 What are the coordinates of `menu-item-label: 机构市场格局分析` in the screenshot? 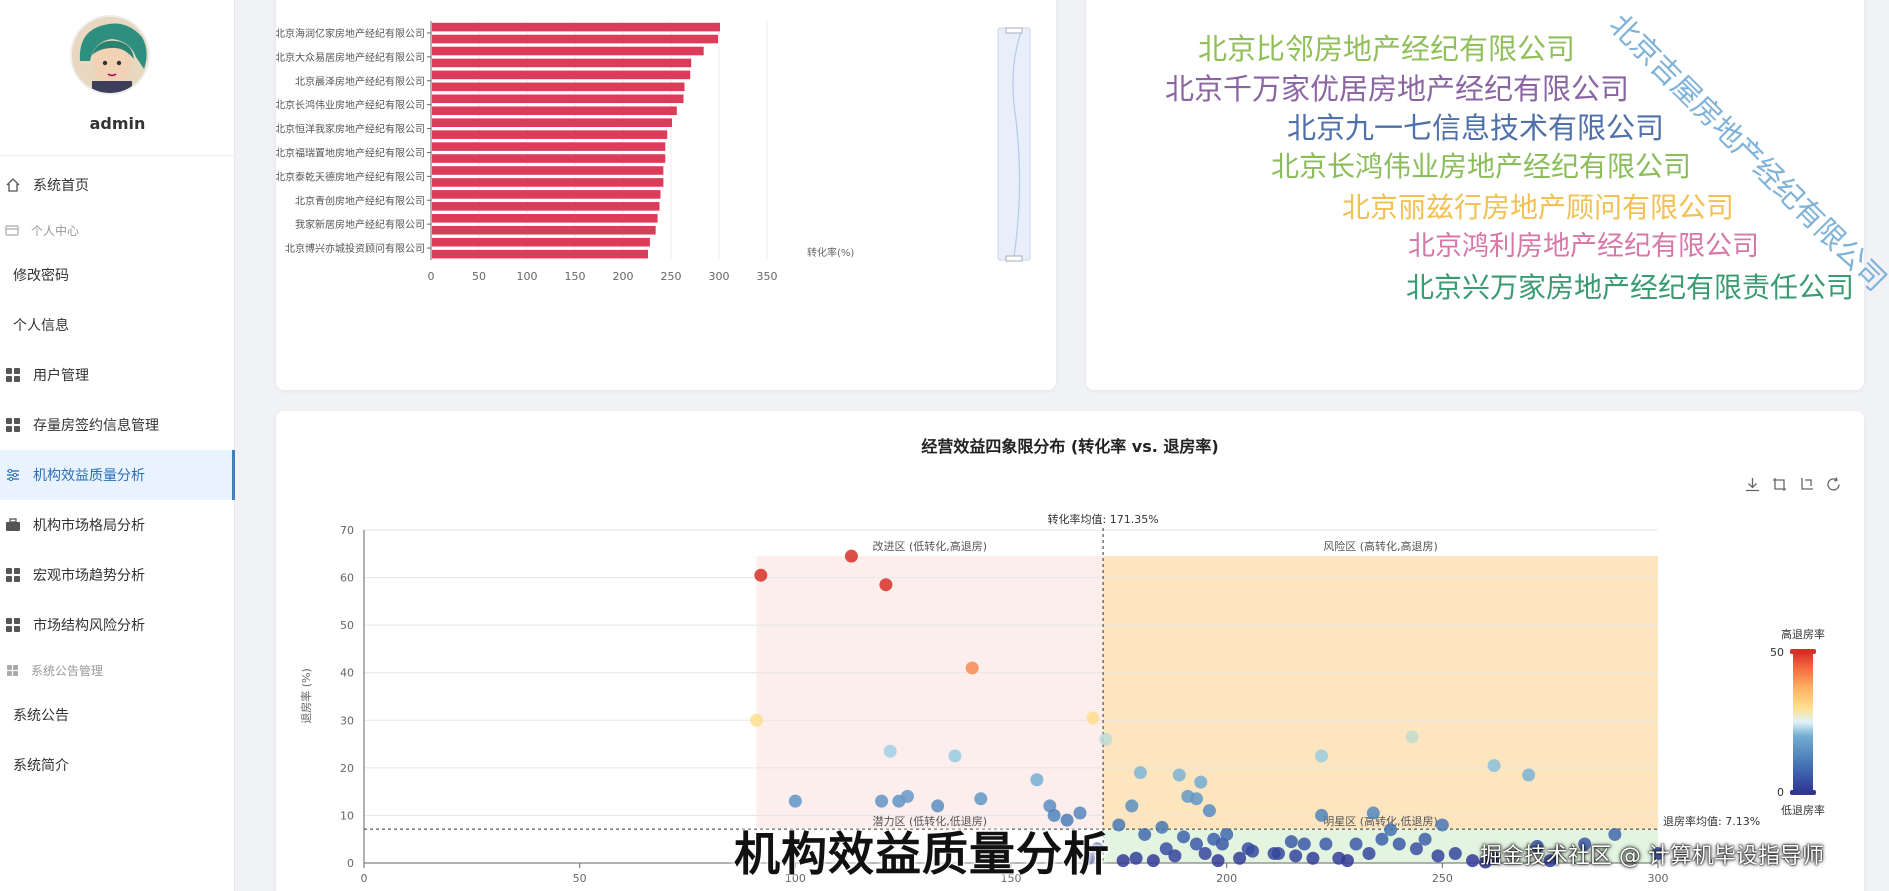 It's located at (89, 526).